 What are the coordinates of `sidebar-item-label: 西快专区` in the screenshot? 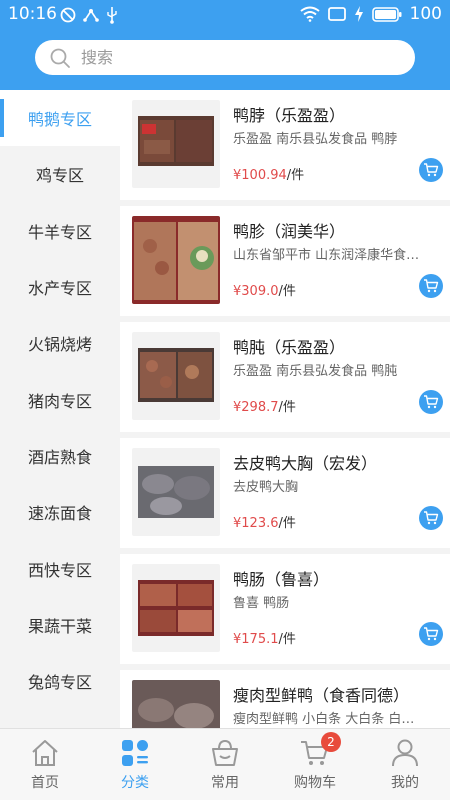 It's located at (59, 570).